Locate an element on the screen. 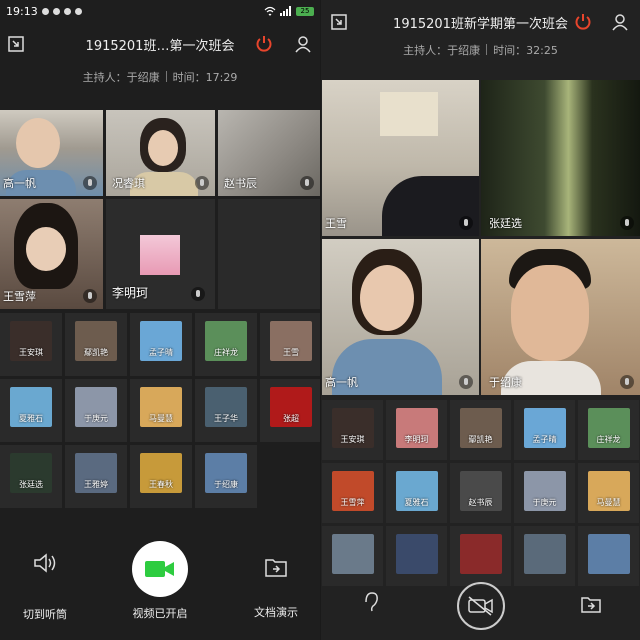 Image resolution: width=640 pixels, height=640 pixels. share-screen-icon is located at coordinates (276, 568).